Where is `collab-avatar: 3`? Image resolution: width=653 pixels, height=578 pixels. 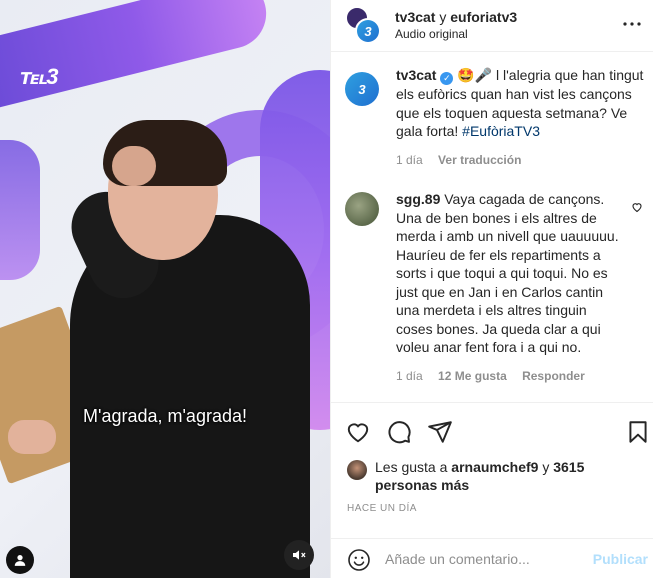 collab-avatar: 3 is located at coordinates (363, 25).